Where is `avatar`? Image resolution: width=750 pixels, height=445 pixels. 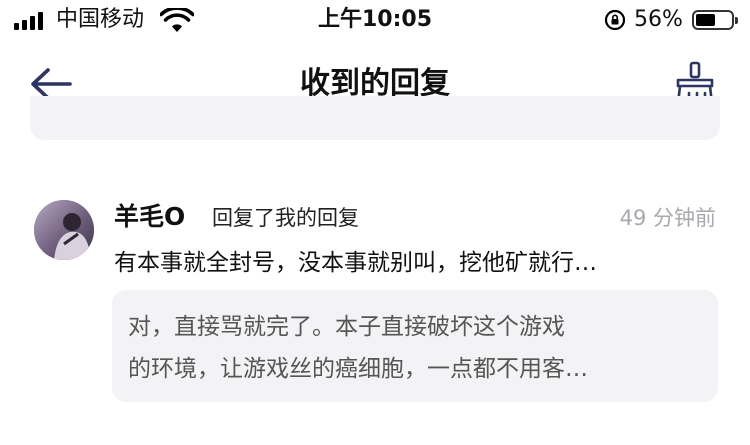
avatar is located at coordinates (64, 230).